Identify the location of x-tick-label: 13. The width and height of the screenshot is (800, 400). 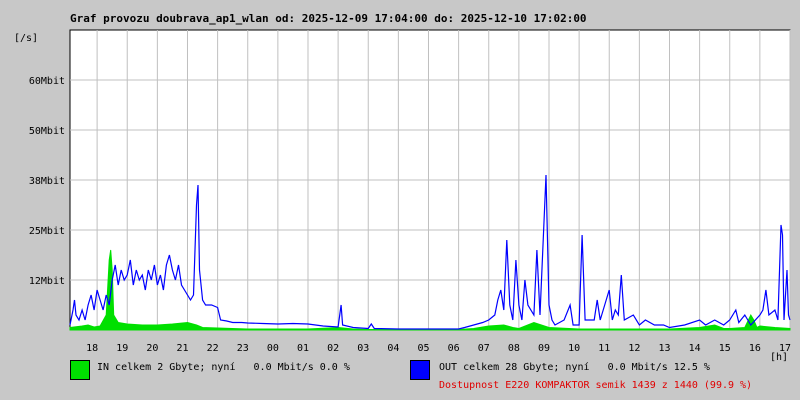
(664, 348).